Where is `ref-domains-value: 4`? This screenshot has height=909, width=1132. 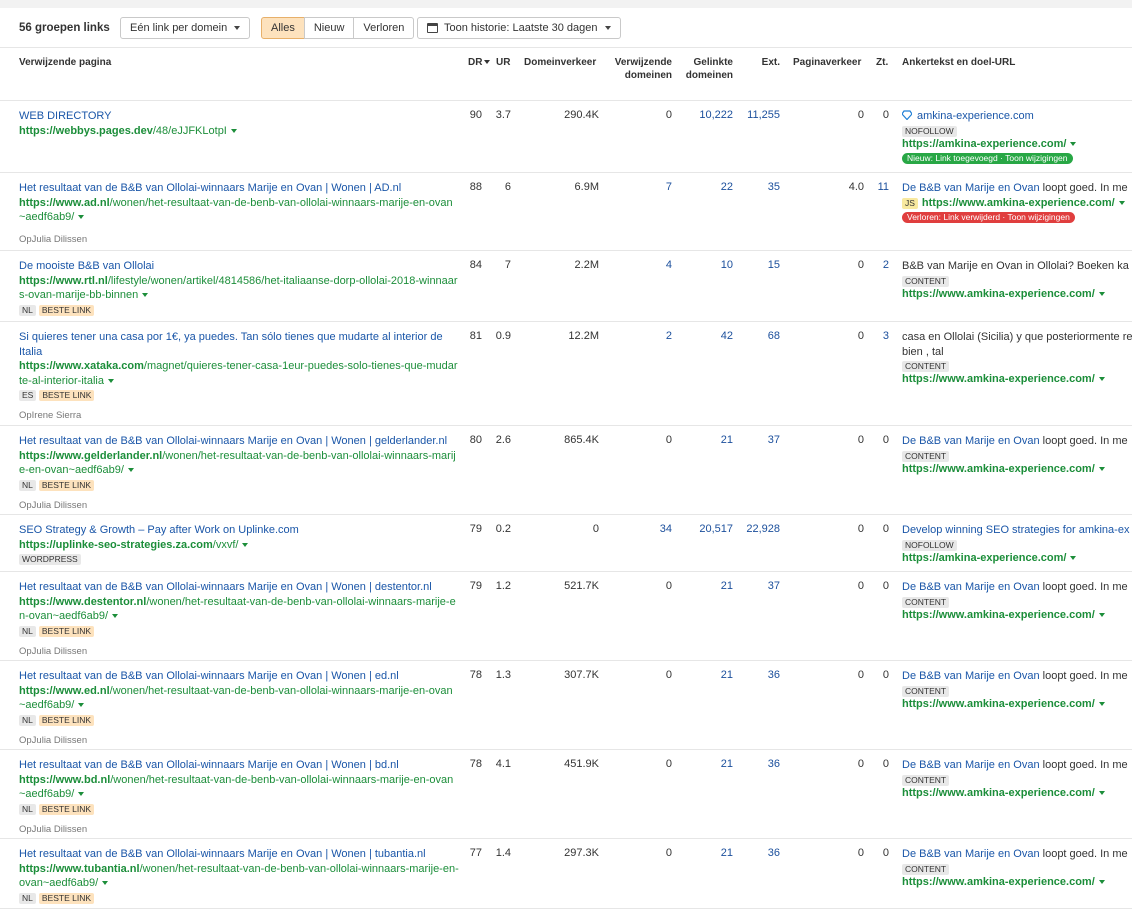
ref-domains-value: 4 is located at coordinates (646, 265).